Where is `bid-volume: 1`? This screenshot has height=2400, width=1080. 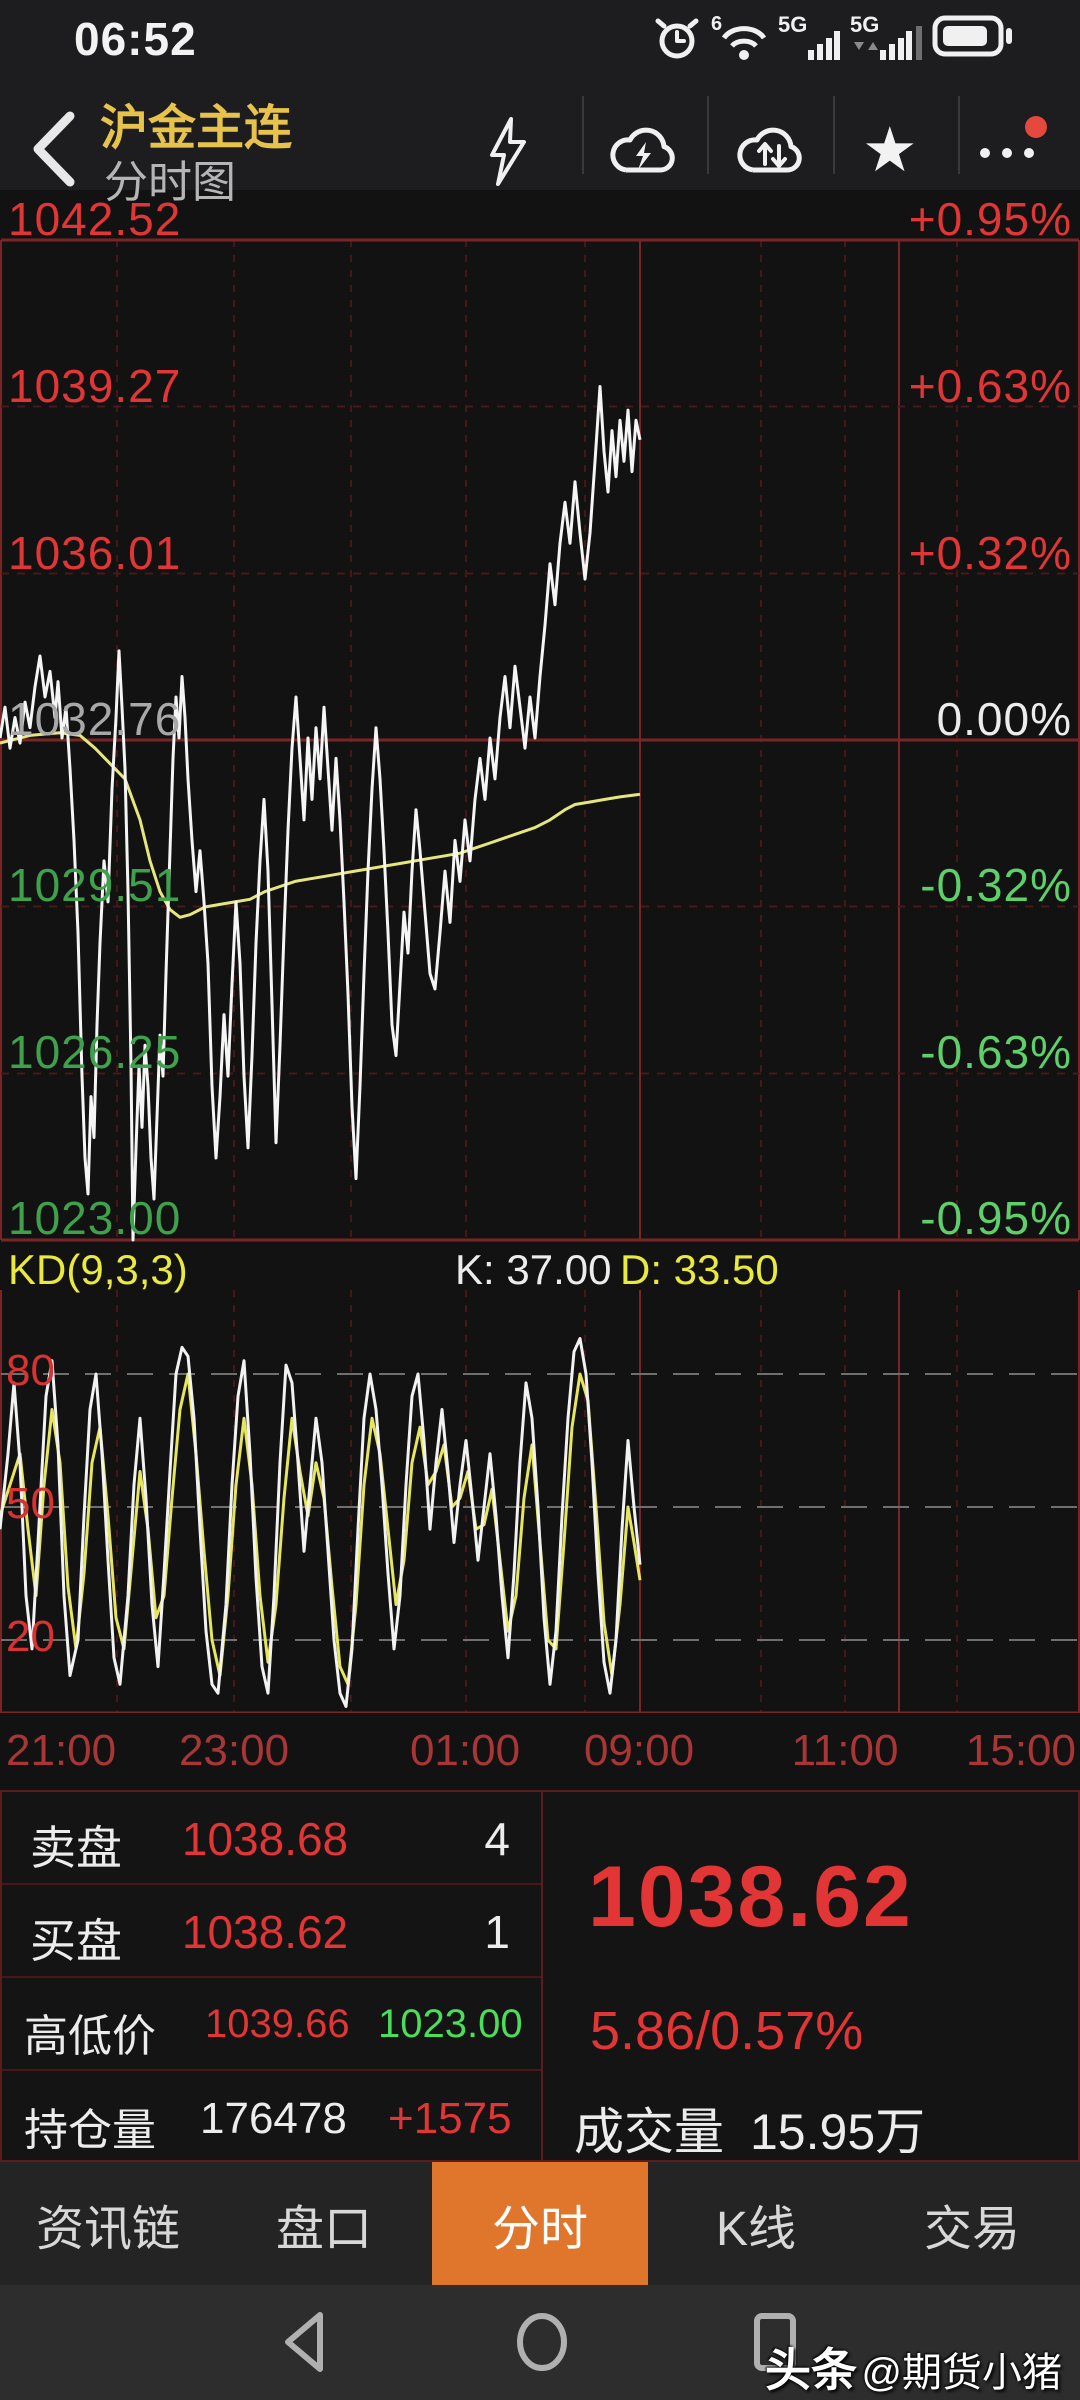
bid-volume: 1 is located at coordinates (497, 1932).